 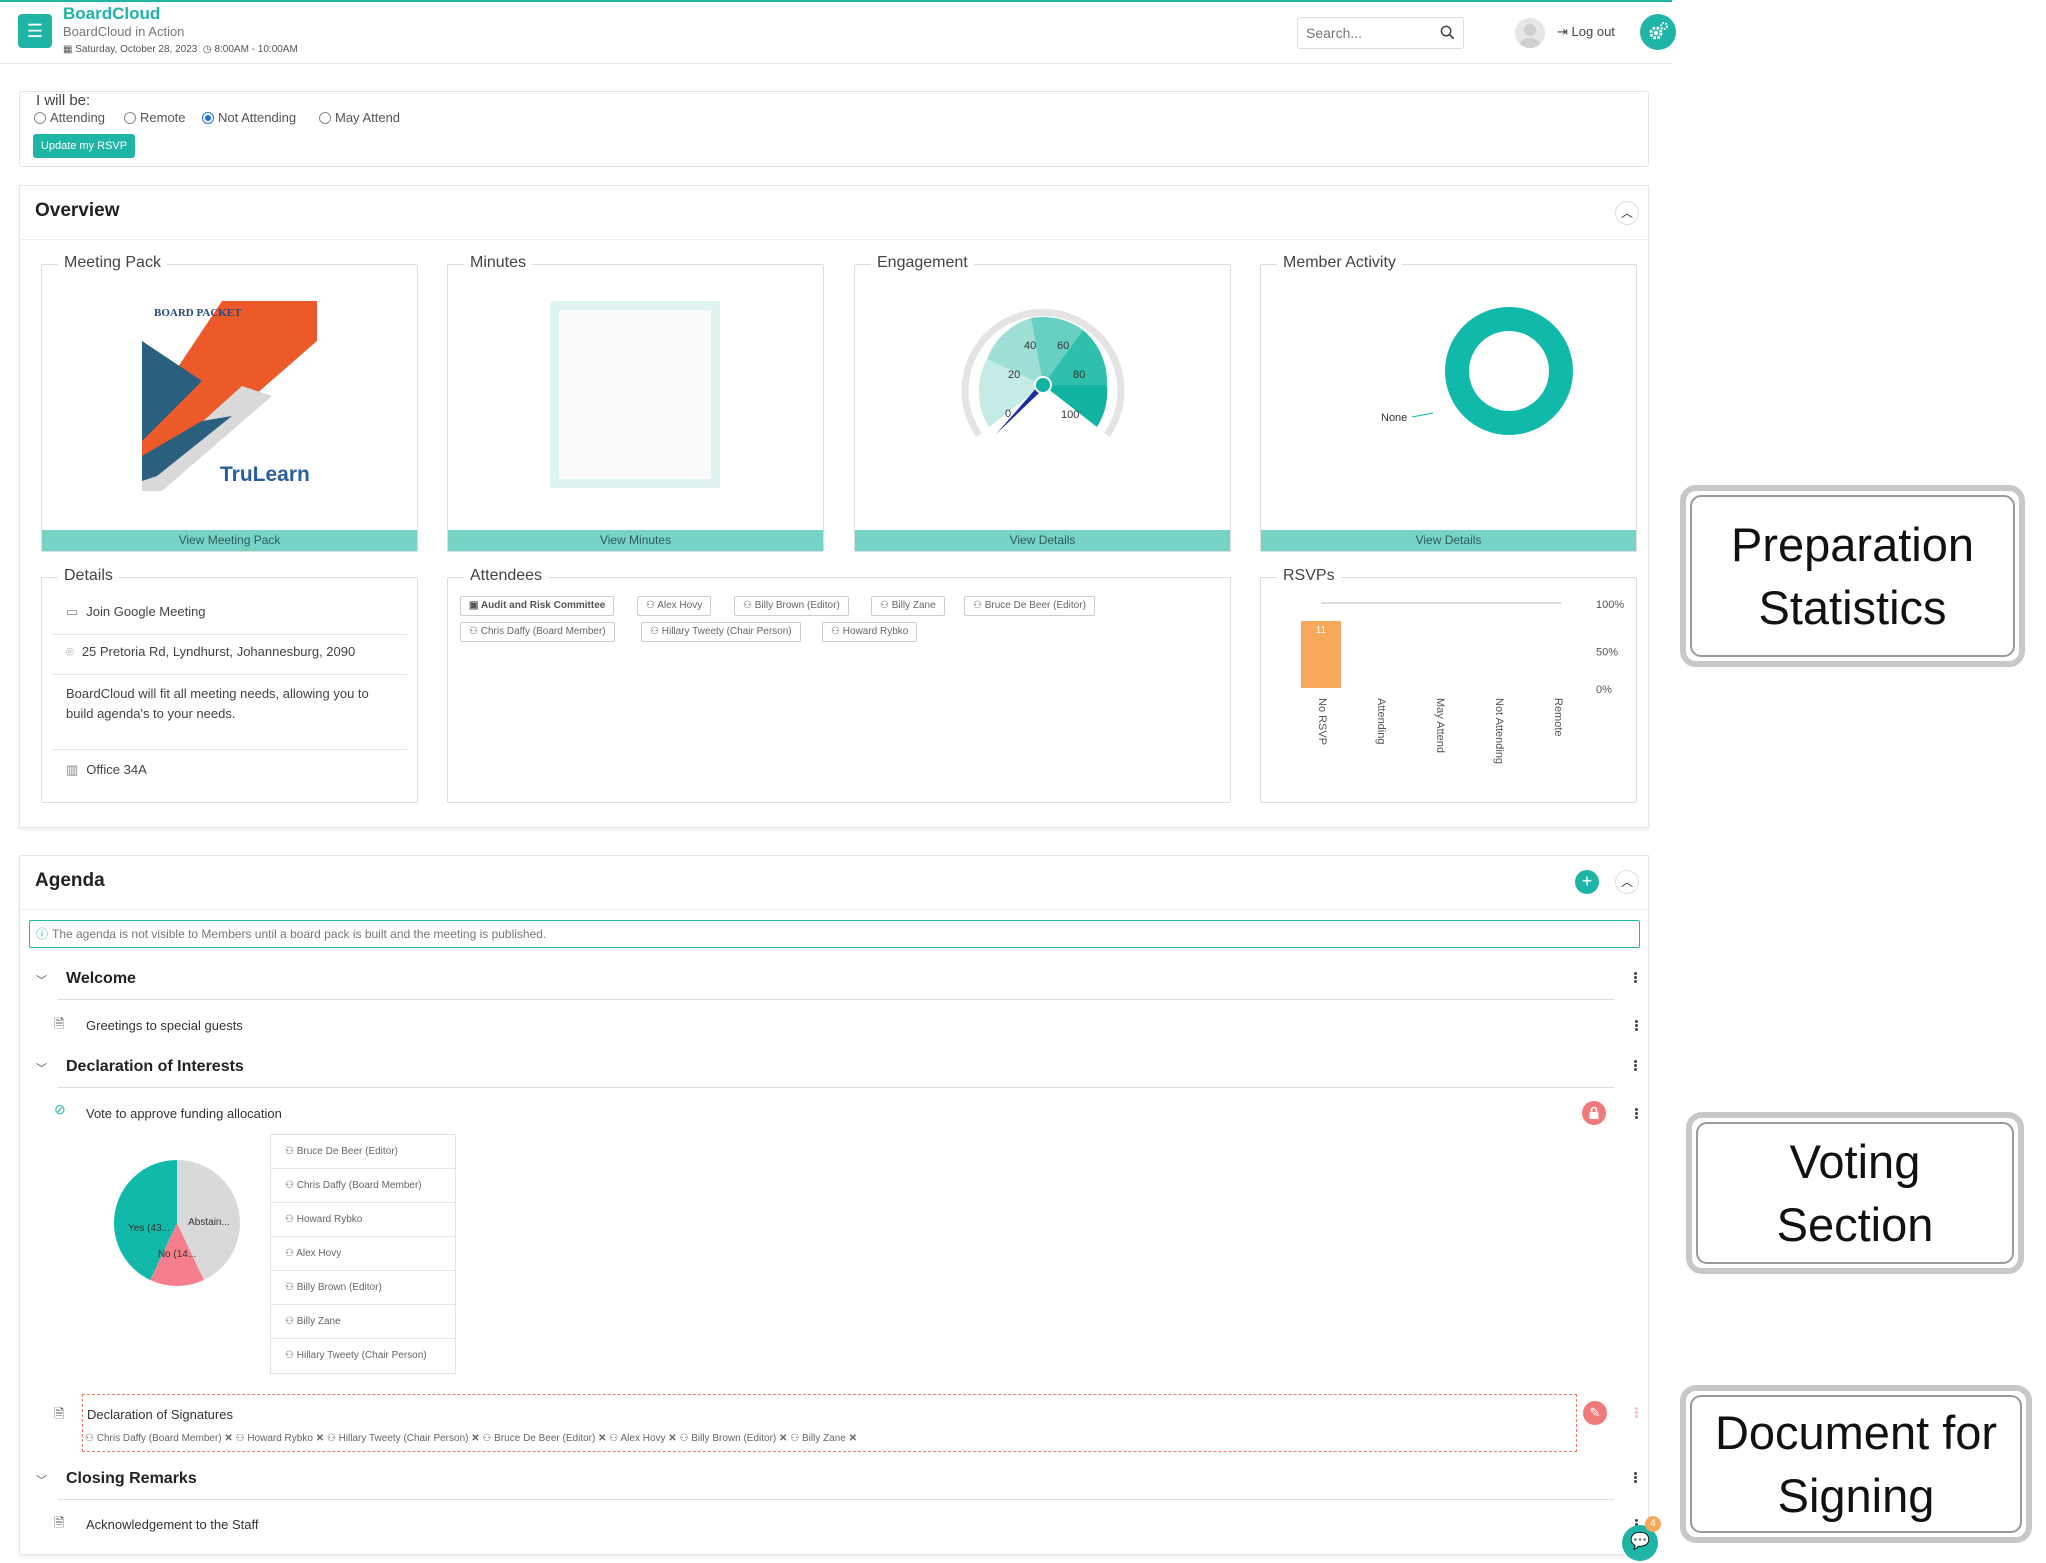 I want to click on signer: ⚇ Billy Brown (Editor) ✕, so click(x=733, y=1438).